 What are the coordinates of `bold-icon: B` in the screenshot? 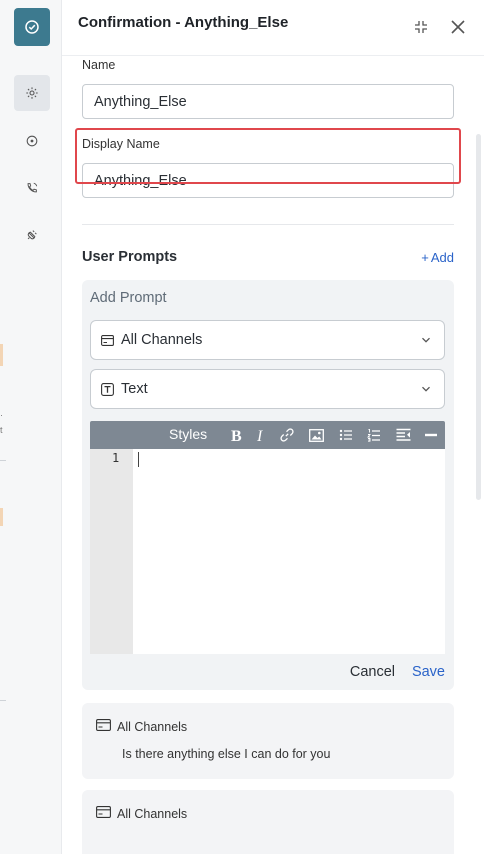 It's located at (236, 435).